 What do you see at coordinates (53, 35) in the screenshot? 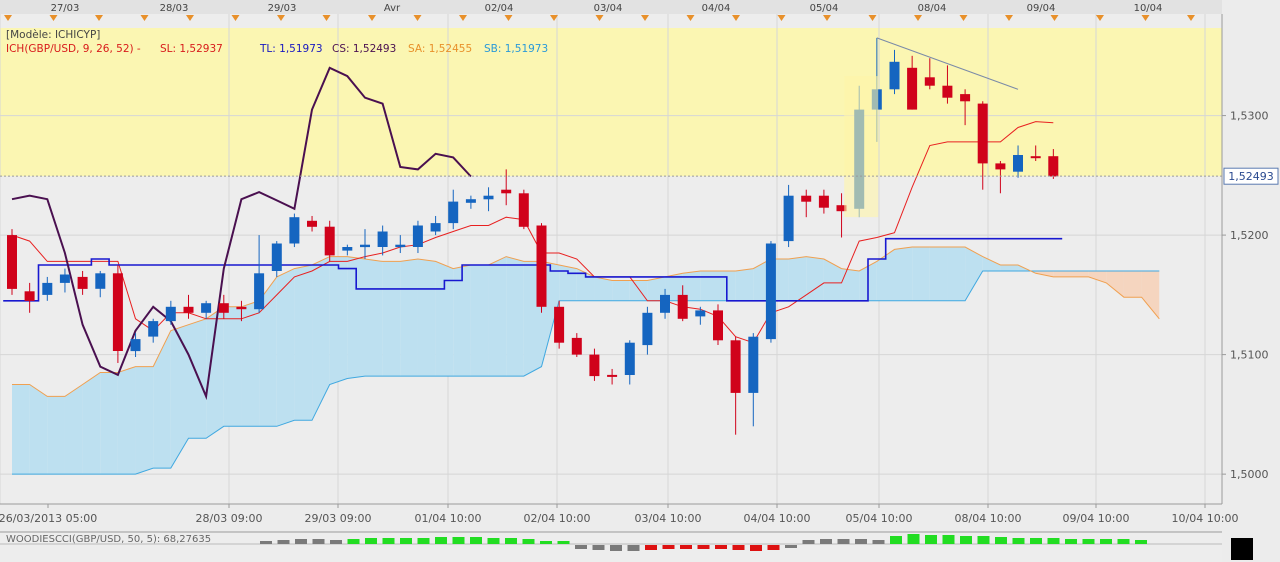
I see `model-label: [Modèle: ICHICYP]` at bounding box center [53, 35].